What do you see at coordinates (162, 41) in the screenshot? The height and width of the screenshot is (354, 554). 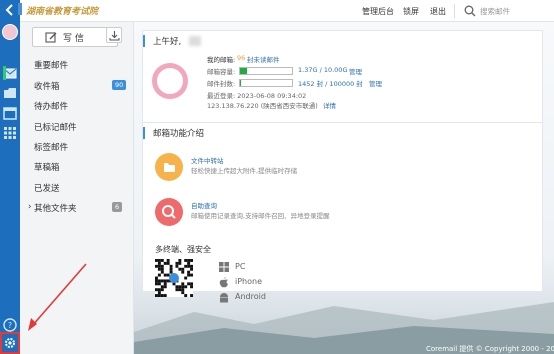 I see `greeting-title: 上午好,` at bounding box center [162, 41].